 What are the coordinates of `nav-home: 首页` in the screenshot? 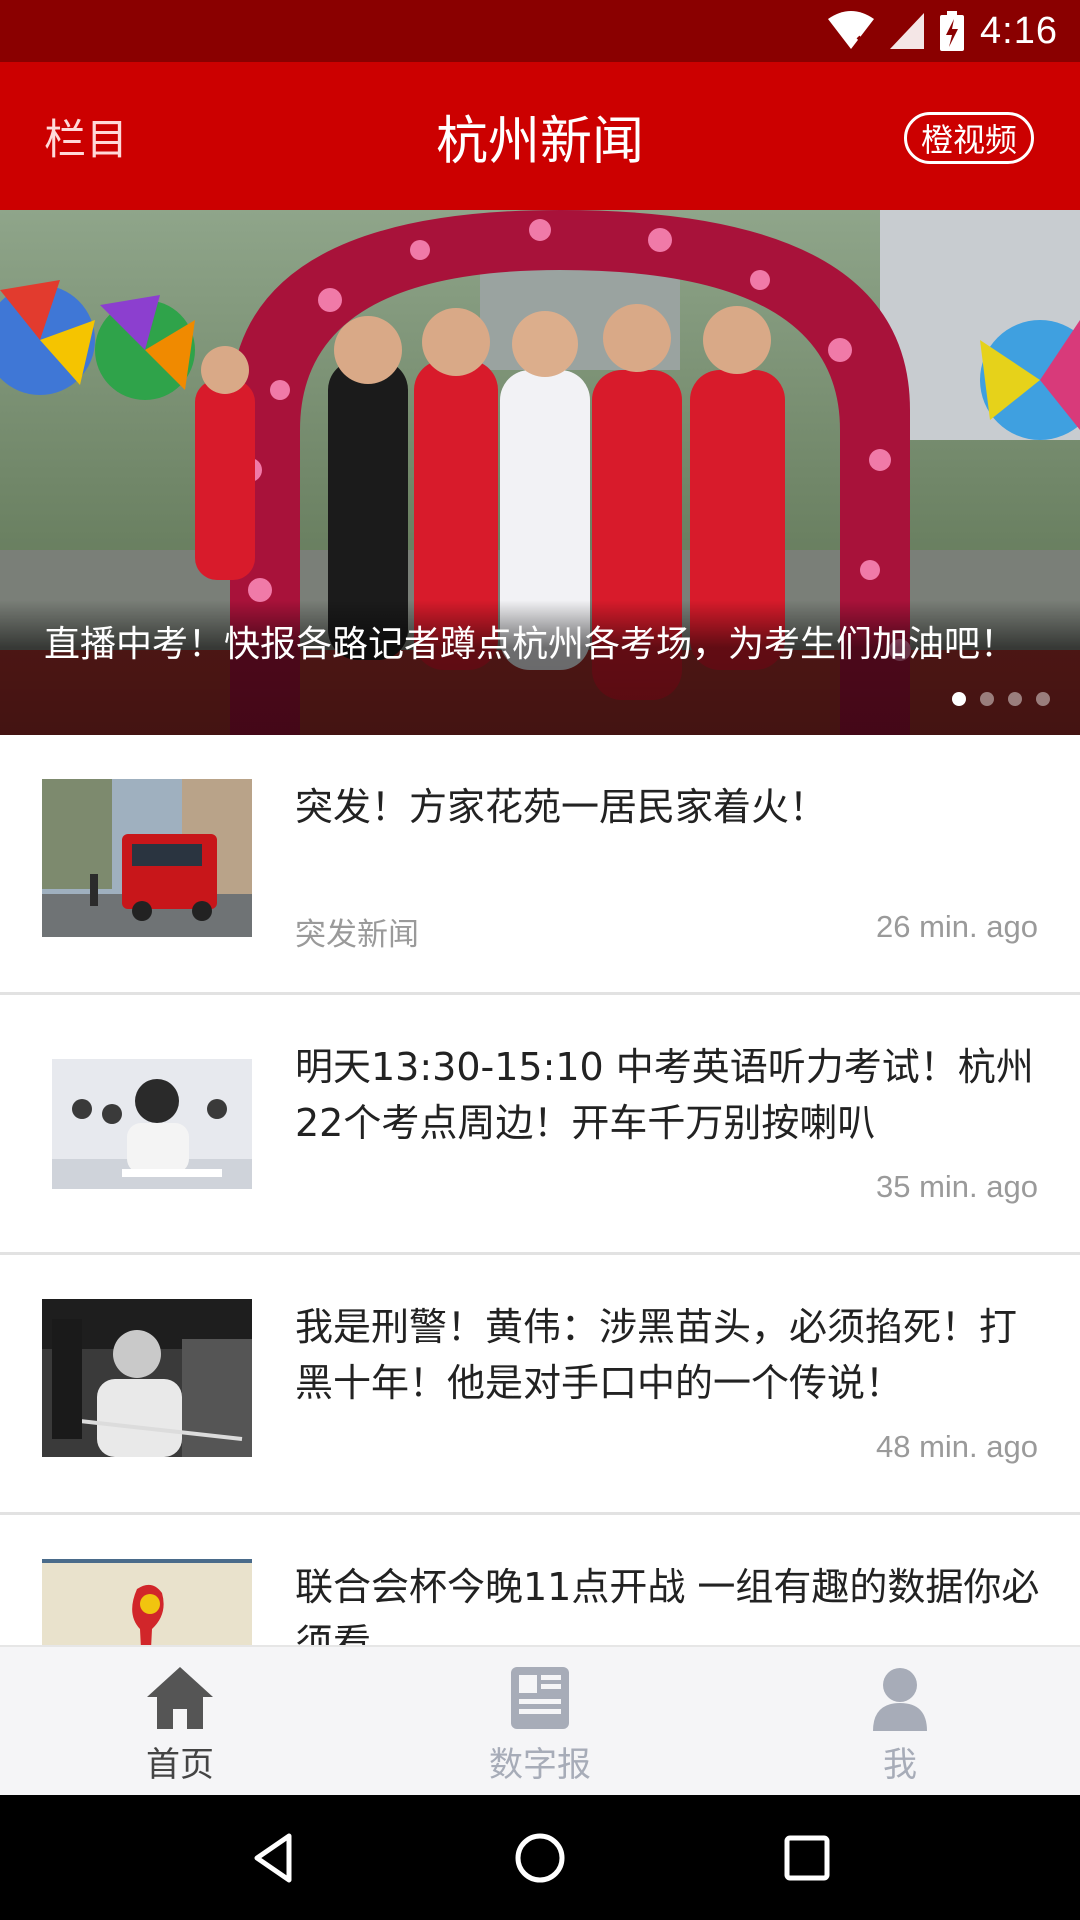 It's located at (180, 1721).